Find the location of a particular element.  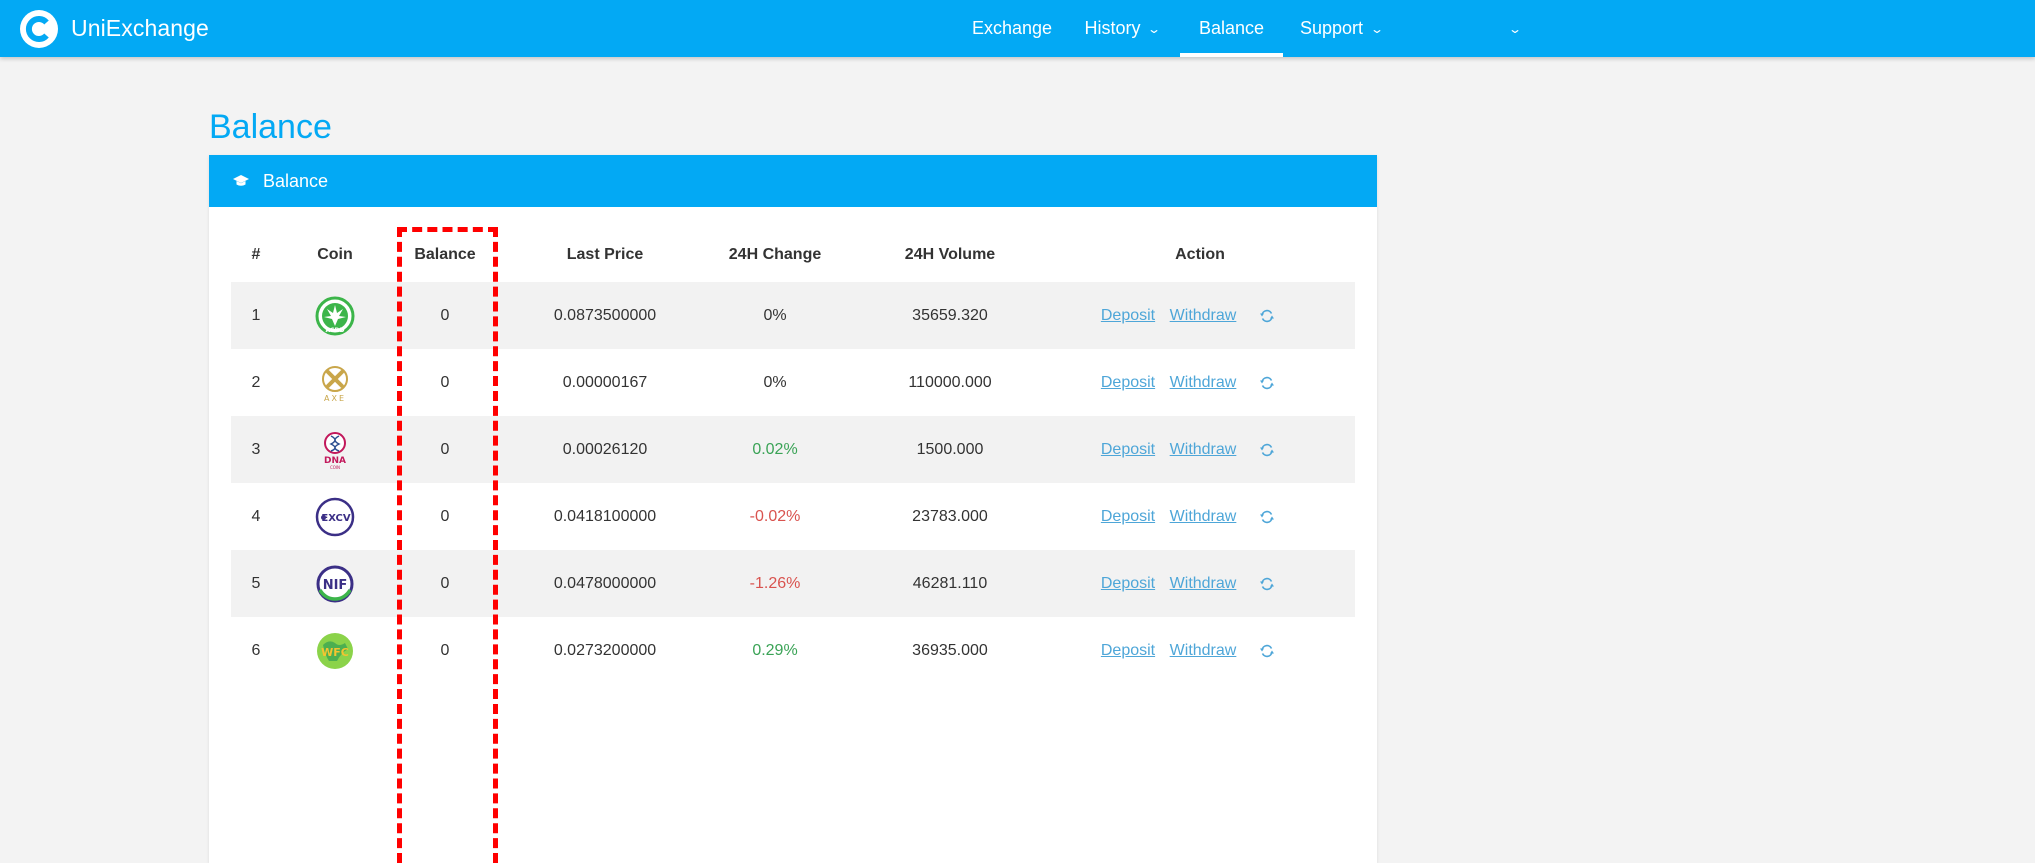

volume-value: 1500.000 is located at coordinates (950, 449).